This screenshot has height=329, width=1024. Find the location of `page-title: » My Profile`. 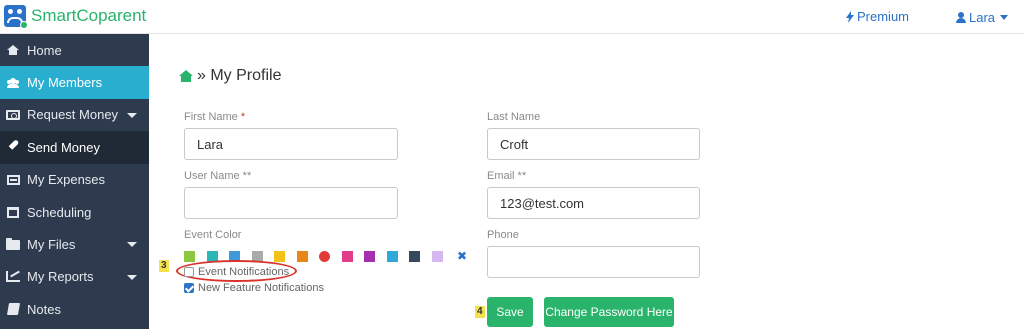

page-title: » My Profile is located at coordinates (230, 76).